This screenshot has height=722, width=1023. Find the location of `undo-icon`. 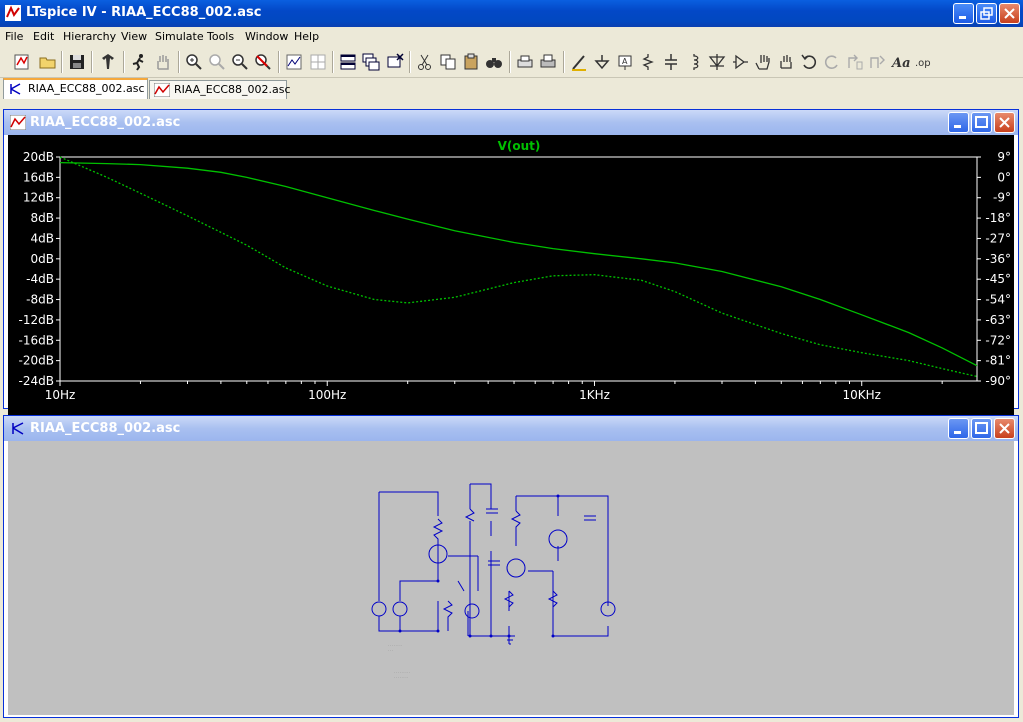

undo-icon is located at coordinates (809, 62).